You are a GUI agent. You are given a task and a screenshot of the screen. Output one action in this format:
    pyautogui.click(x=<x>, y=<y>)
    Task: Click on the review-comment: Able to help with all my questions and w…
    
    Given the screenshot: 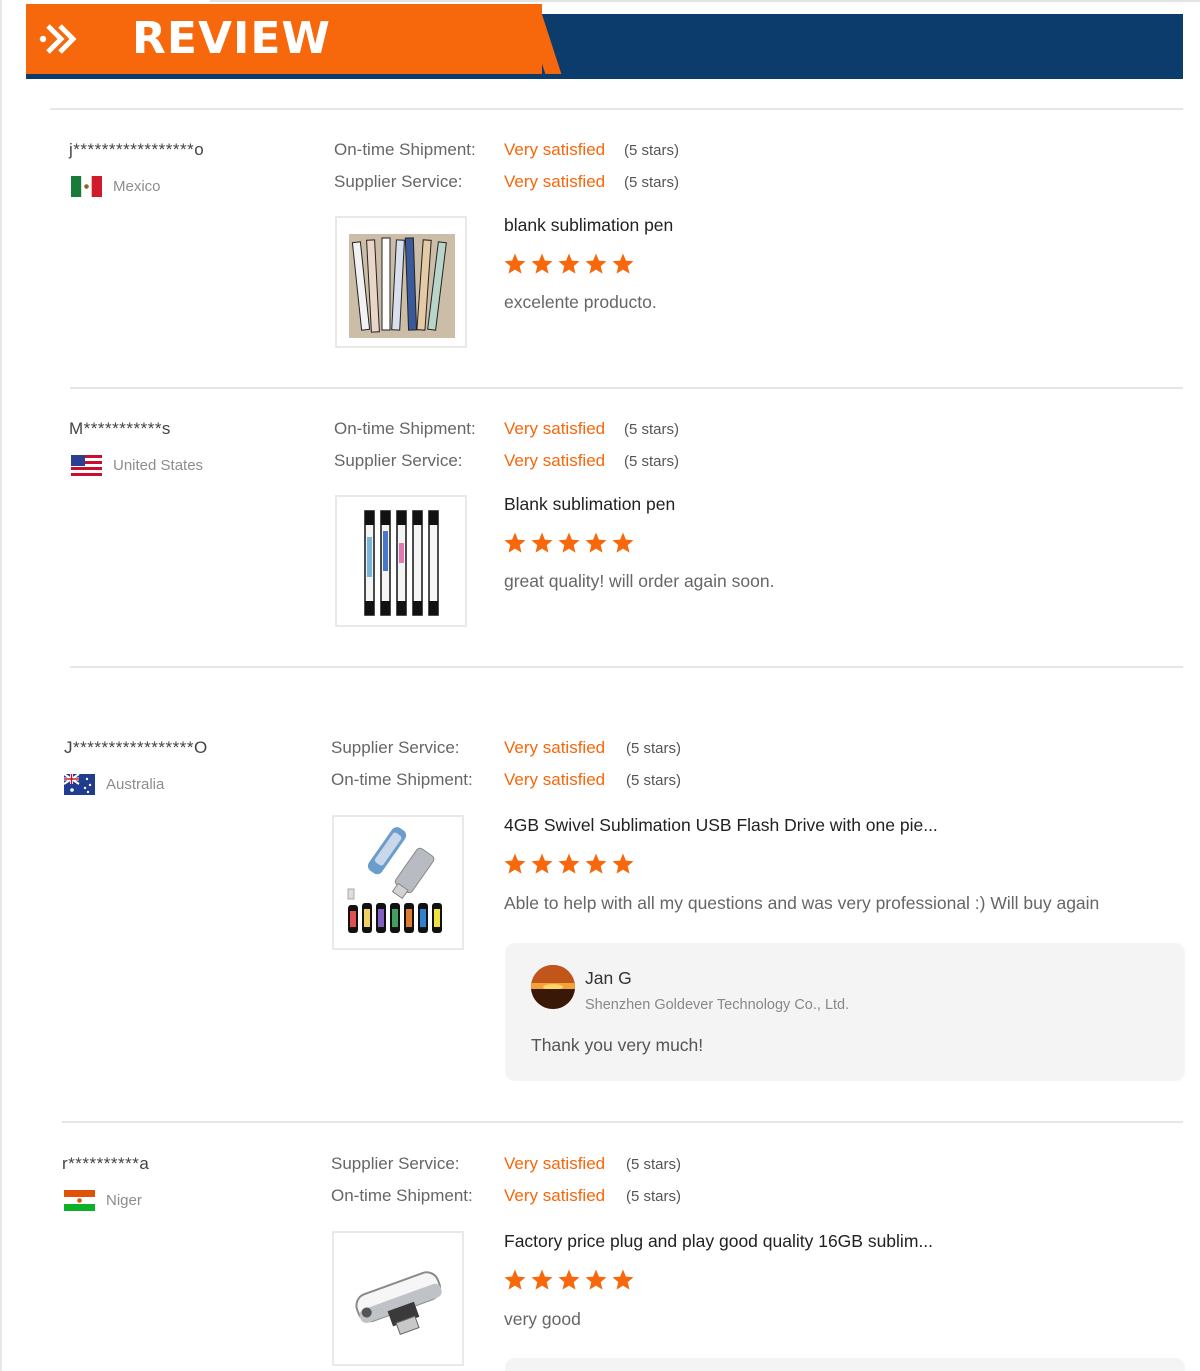 What is the action you would take?
    pyautogui.click(x=802, y=903)
    